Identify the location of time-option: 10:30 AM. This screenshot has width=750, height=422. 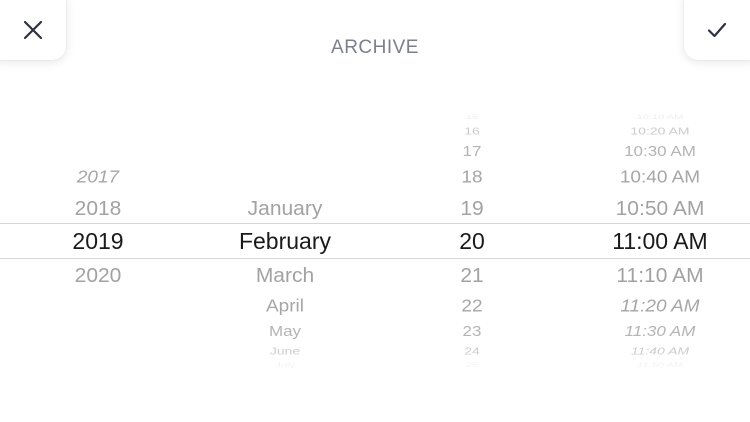
(660, 151).